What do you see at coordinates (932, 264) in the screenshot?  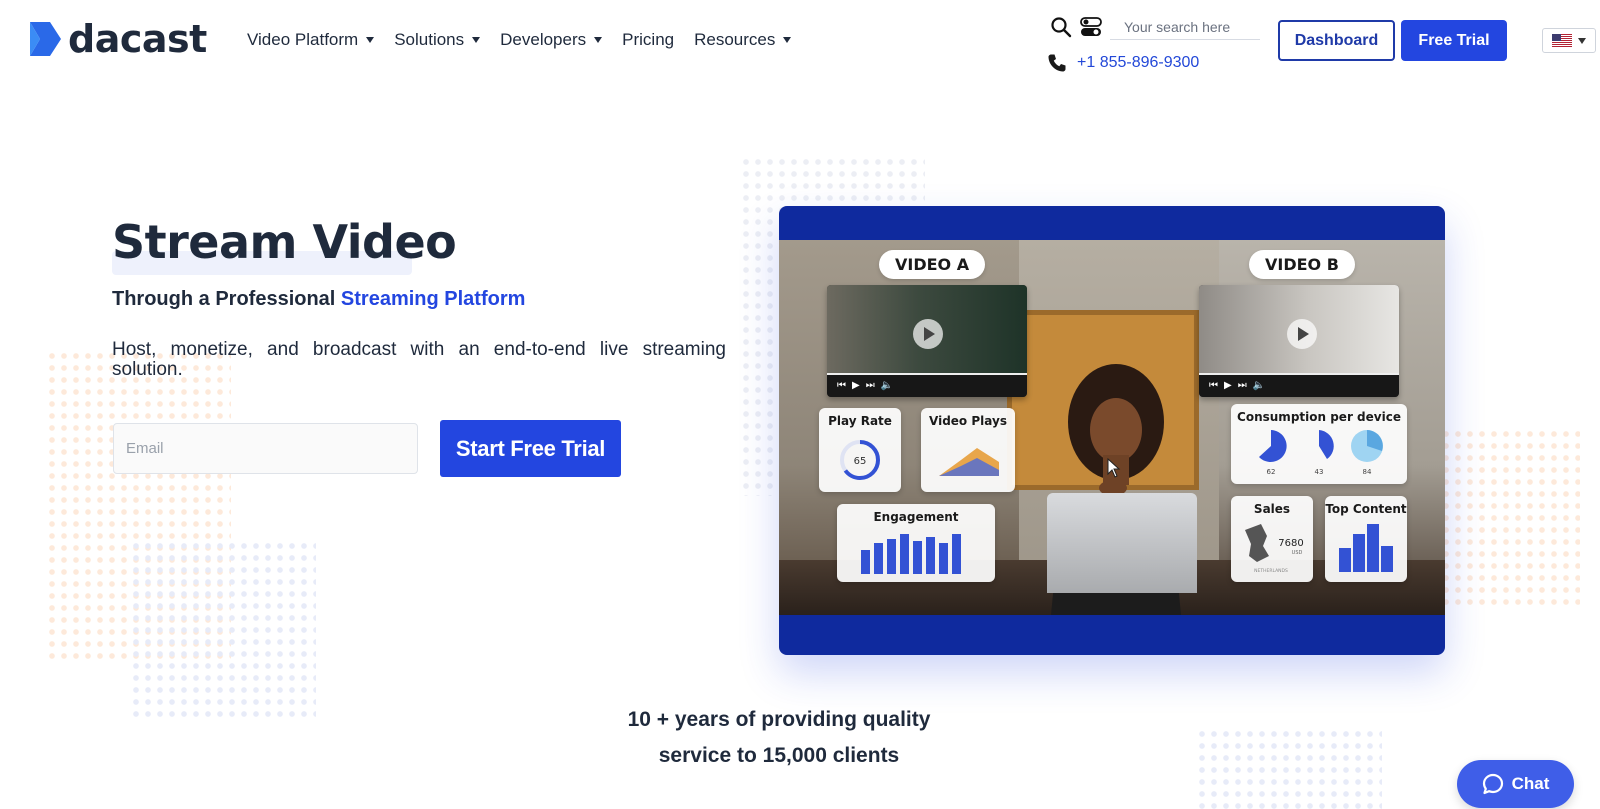 I see `video-a-label: VIDEO A` at bounding box center [932, 264].